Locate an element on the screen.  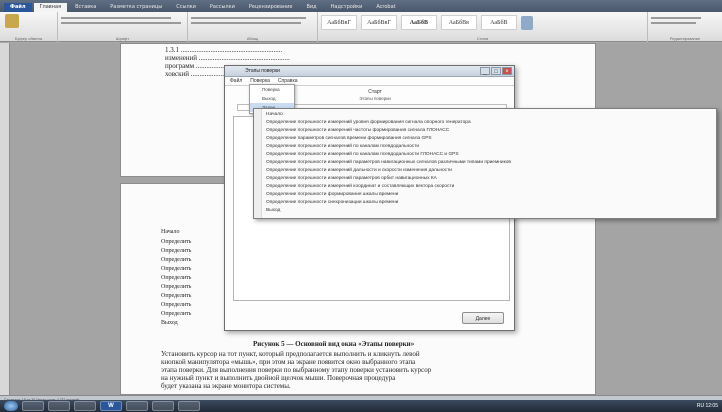
list-item: Выход is located at coordinates (169, 323).